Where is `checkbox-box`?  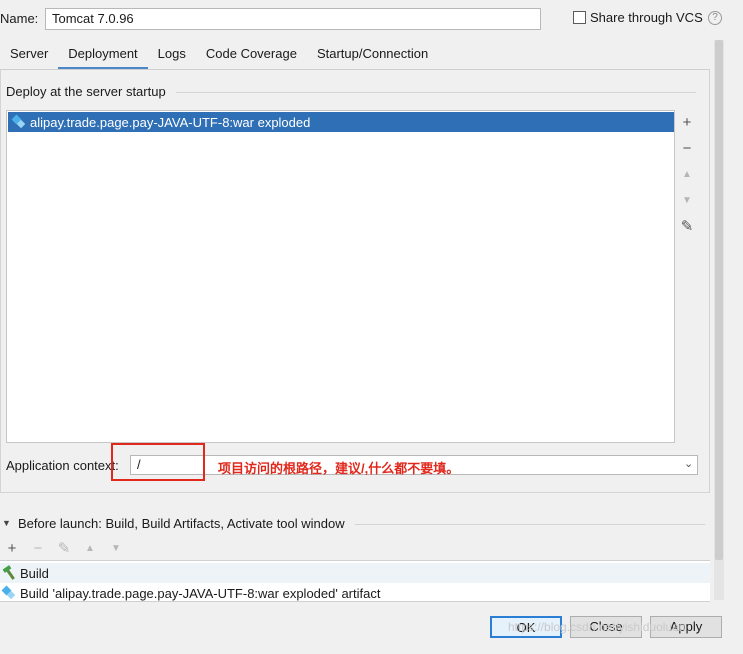
checkbox-box is located at coordinates (579, 17).